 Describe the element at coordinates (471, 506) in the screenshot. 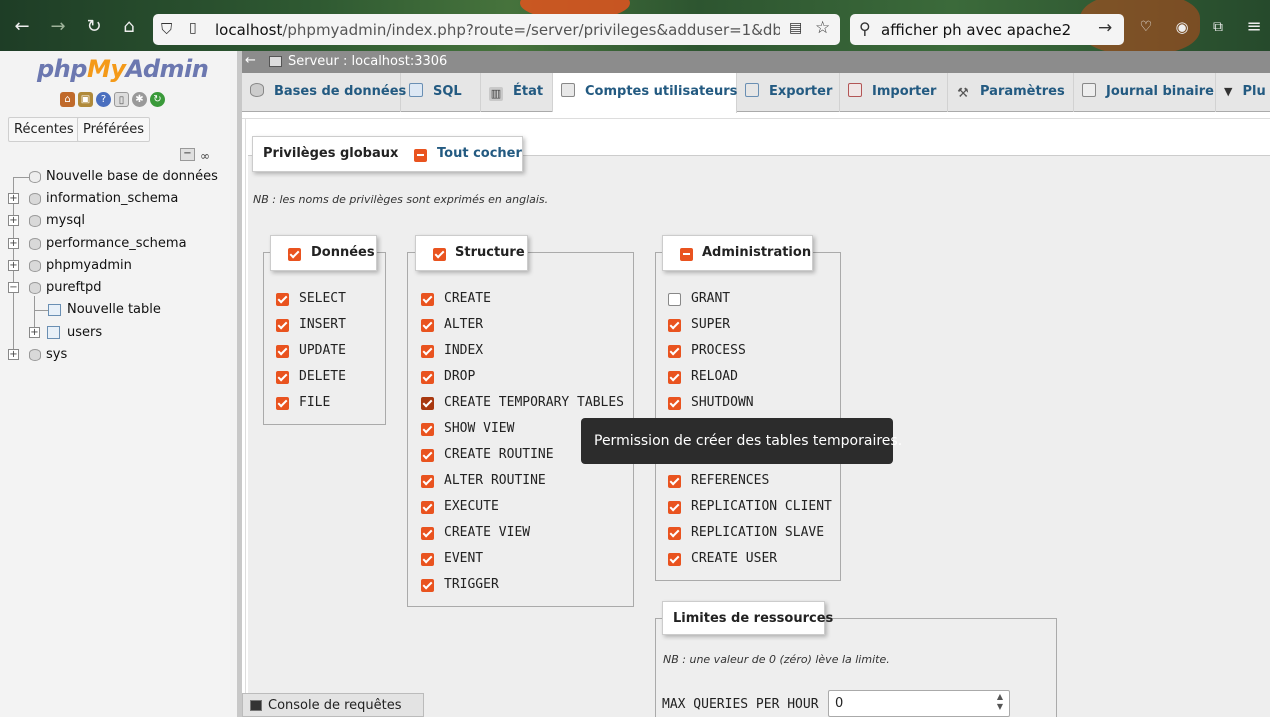

I see `privilege-label-execute: EXECUTE` at that location.